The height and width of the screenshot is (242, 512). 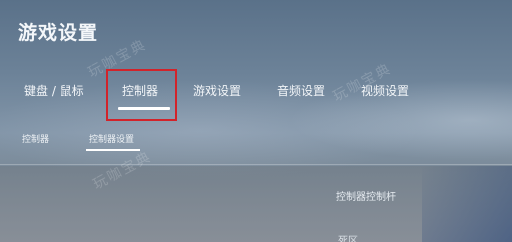 I want to click on panel-edge-decoration, so click(x=467, y=204).